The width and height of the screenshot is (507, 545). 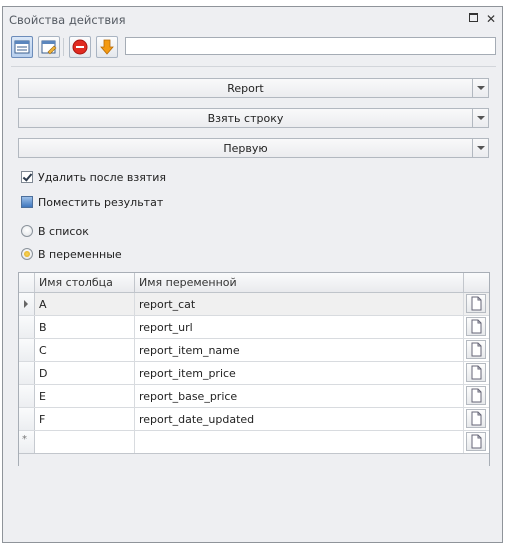 I want to click on variable-name-cell: report_item_name, so click(x=299, y=350).